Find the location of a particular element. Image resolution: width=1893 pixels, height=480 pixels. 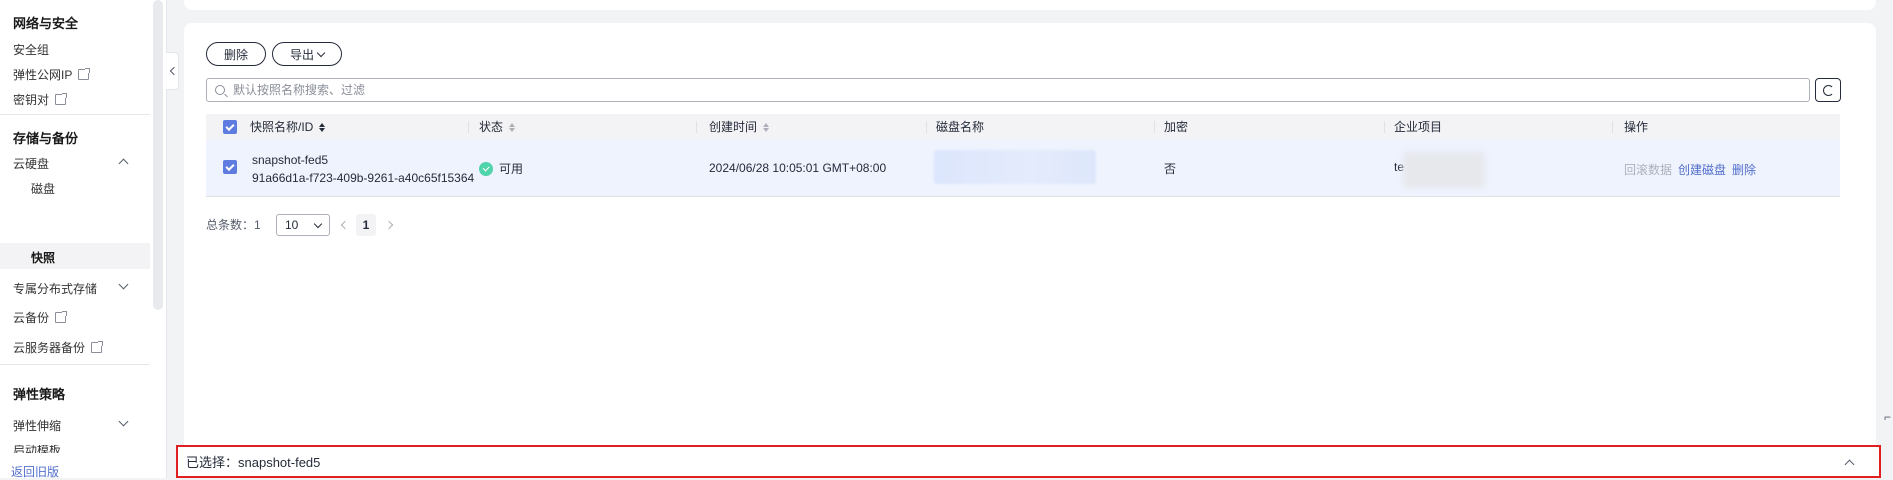

chevron-left-icon is located at coordinates (173, 71).